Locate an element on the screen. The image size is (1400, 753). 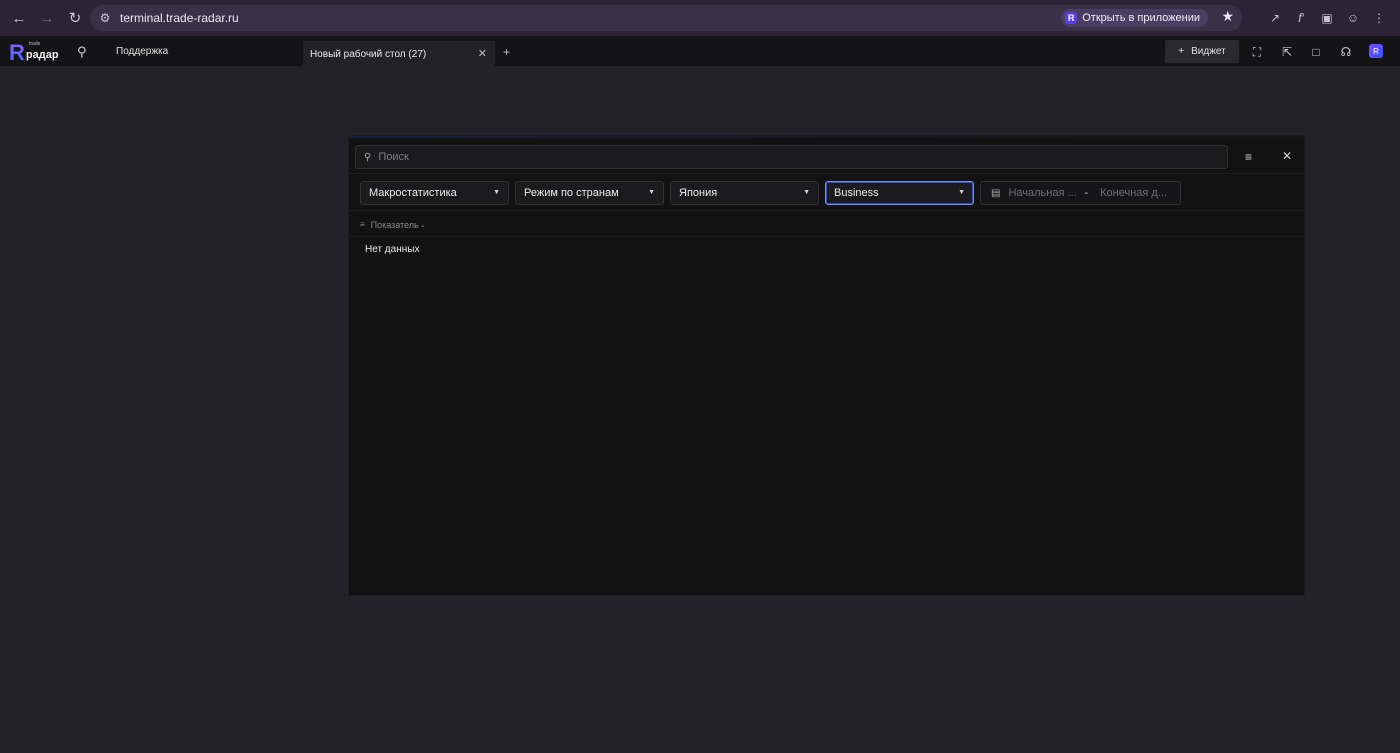
bookmark-star-icon: ★ is located at coordinates (1227, 16).